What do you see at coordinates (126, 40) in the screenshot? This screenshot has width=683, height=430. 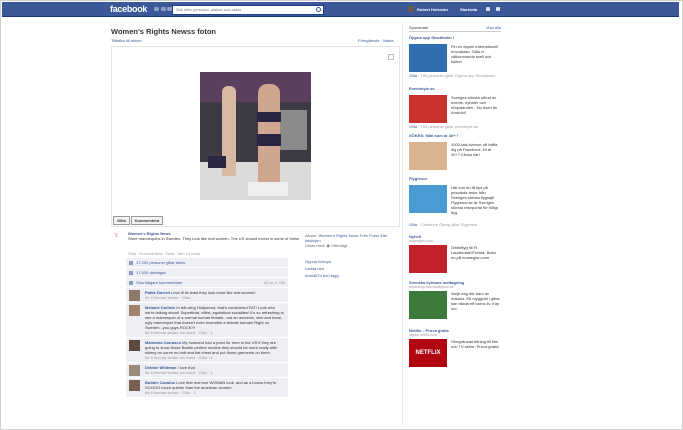 I see `back-to-albums-link: Tillbaka till album` at bounding box center [126, 40].